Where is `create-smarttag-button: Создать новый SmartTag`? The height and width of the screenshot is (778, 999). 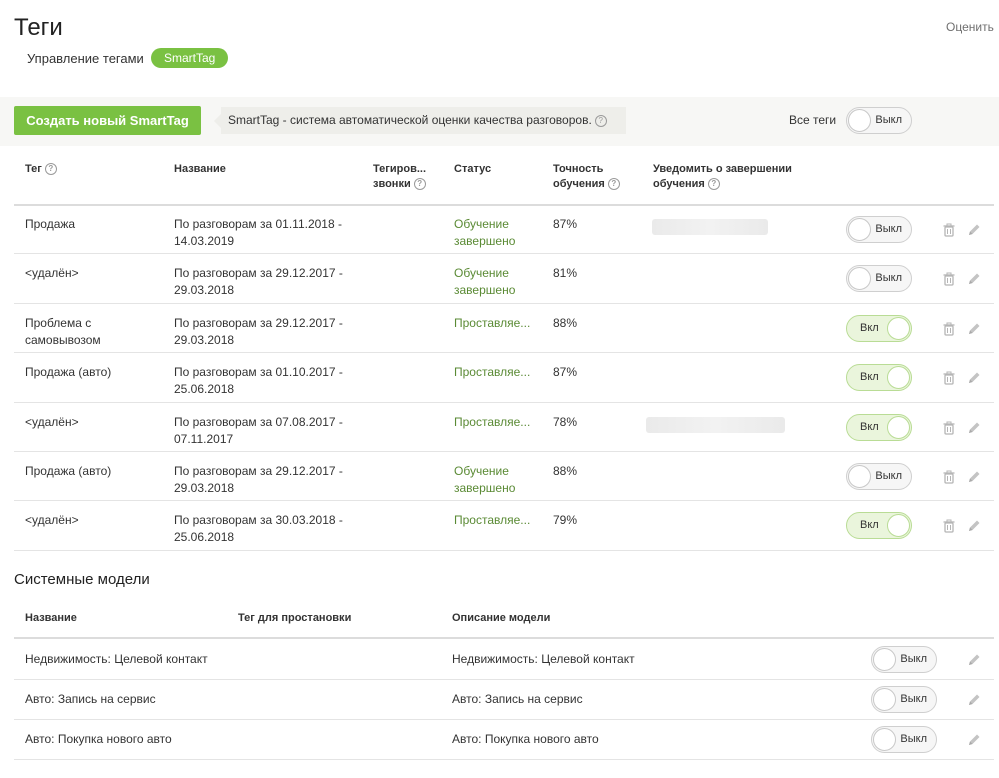
create-smarttag-button: Создать новый SmartTag is located at coordinates (107, 120).